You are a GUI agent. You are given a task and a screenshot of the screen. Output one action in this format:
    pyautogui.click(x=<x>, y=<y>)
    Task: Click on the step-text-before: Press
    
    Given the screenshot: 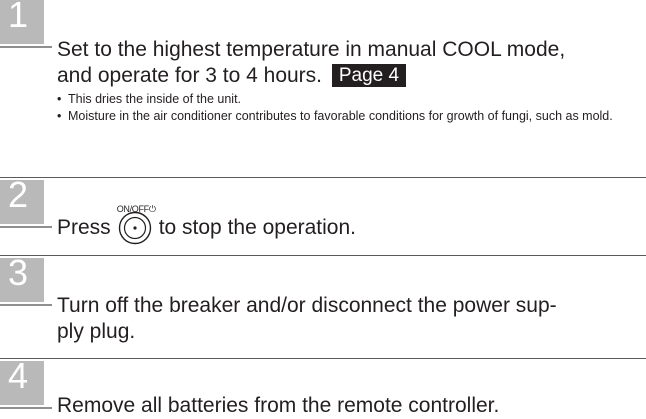 What is the action you would take?
    pyautogui.click(x=84, y=227)
    